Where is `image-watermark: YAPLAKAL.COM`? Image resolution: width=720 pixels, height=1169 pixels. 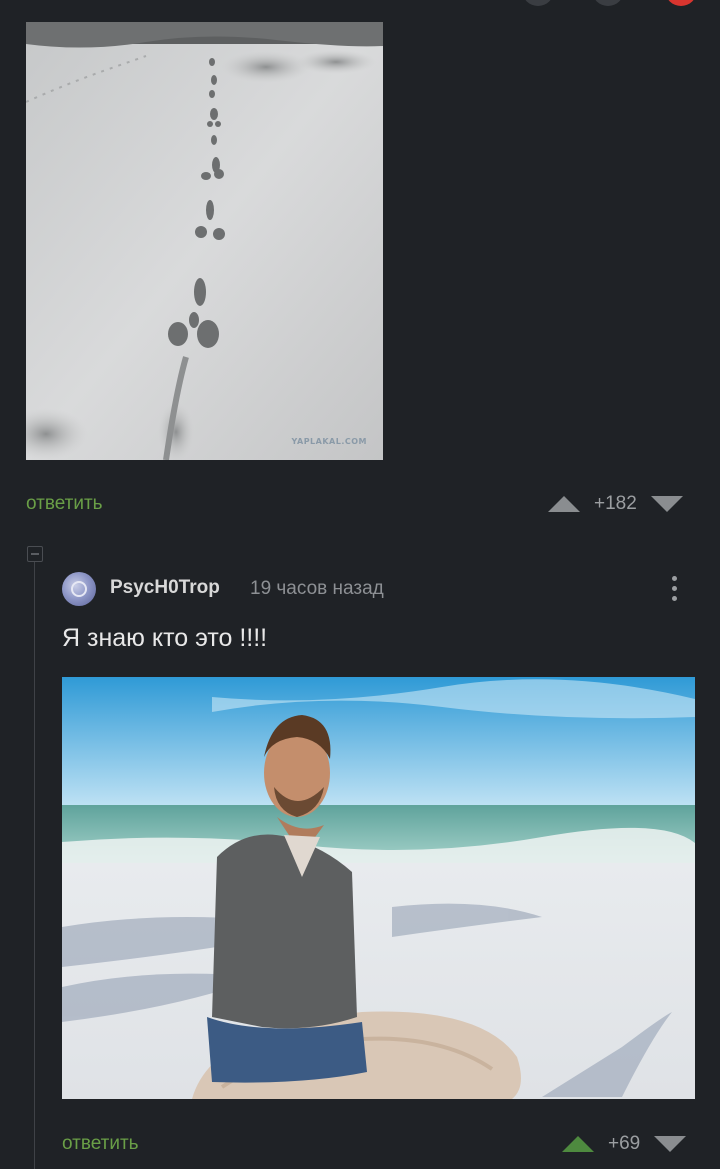 image-watermark: YAPLAKAL.COM is located at coordinates (329, 441).